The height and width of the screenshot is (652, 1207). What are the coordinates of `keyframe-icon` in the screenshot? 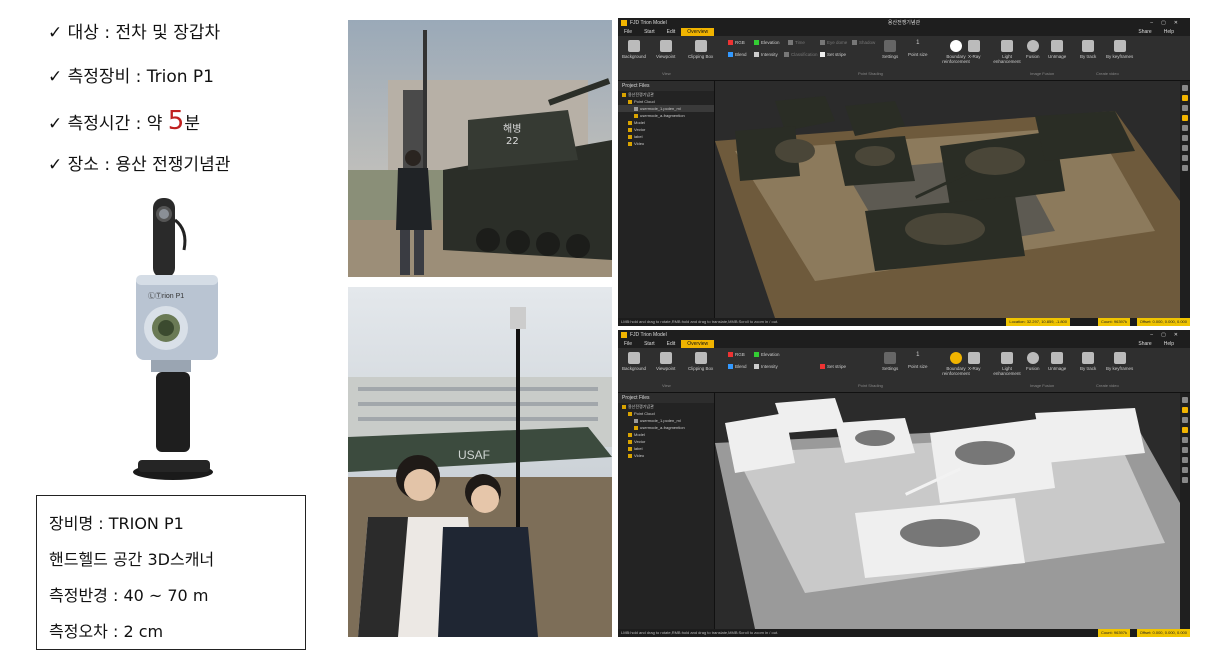 It's located at (1119, 358).